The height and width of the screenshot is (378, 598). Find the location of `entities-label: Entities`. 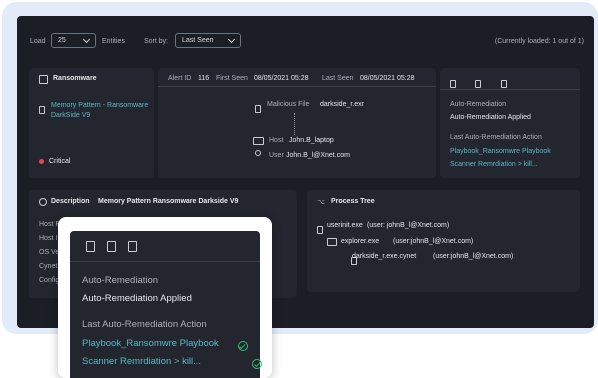

entities-label: Entities is located at coordinates (113, 41).